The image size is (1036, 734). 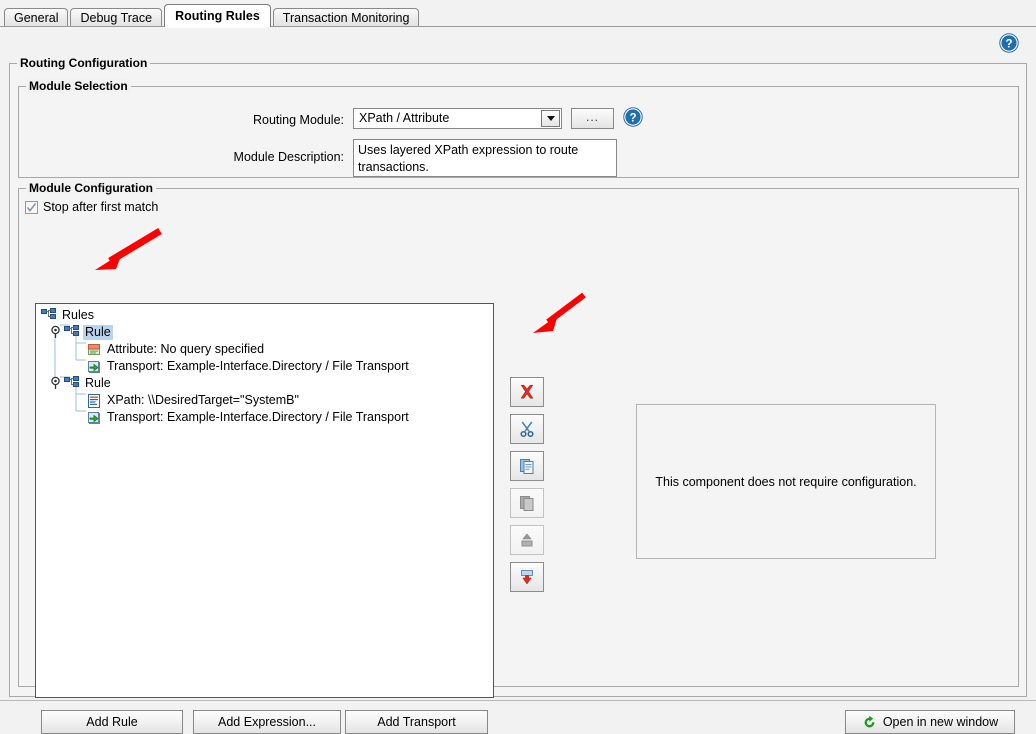 I want to click on checkbox-box, so click(x=31, y=207).